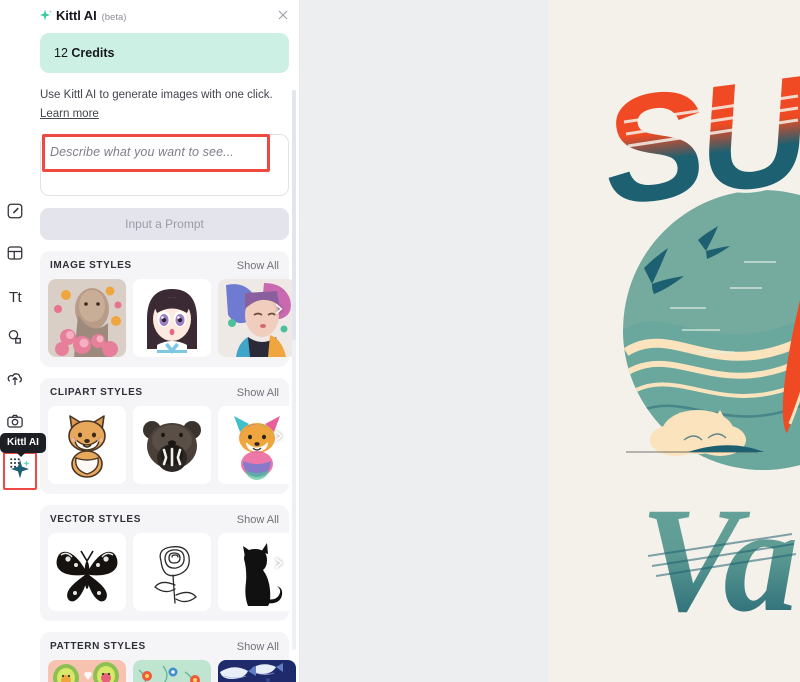 The image size is (800, 682). I want to click on section-image-styles: IMAGE STYLES Show All, so click(168, 308).